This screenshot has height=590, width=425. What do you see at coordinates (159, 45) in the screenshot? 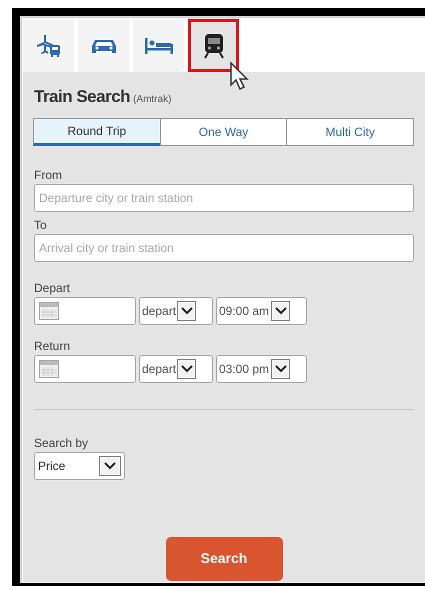
I see `bed-icon` at bounding box center [159, 45].